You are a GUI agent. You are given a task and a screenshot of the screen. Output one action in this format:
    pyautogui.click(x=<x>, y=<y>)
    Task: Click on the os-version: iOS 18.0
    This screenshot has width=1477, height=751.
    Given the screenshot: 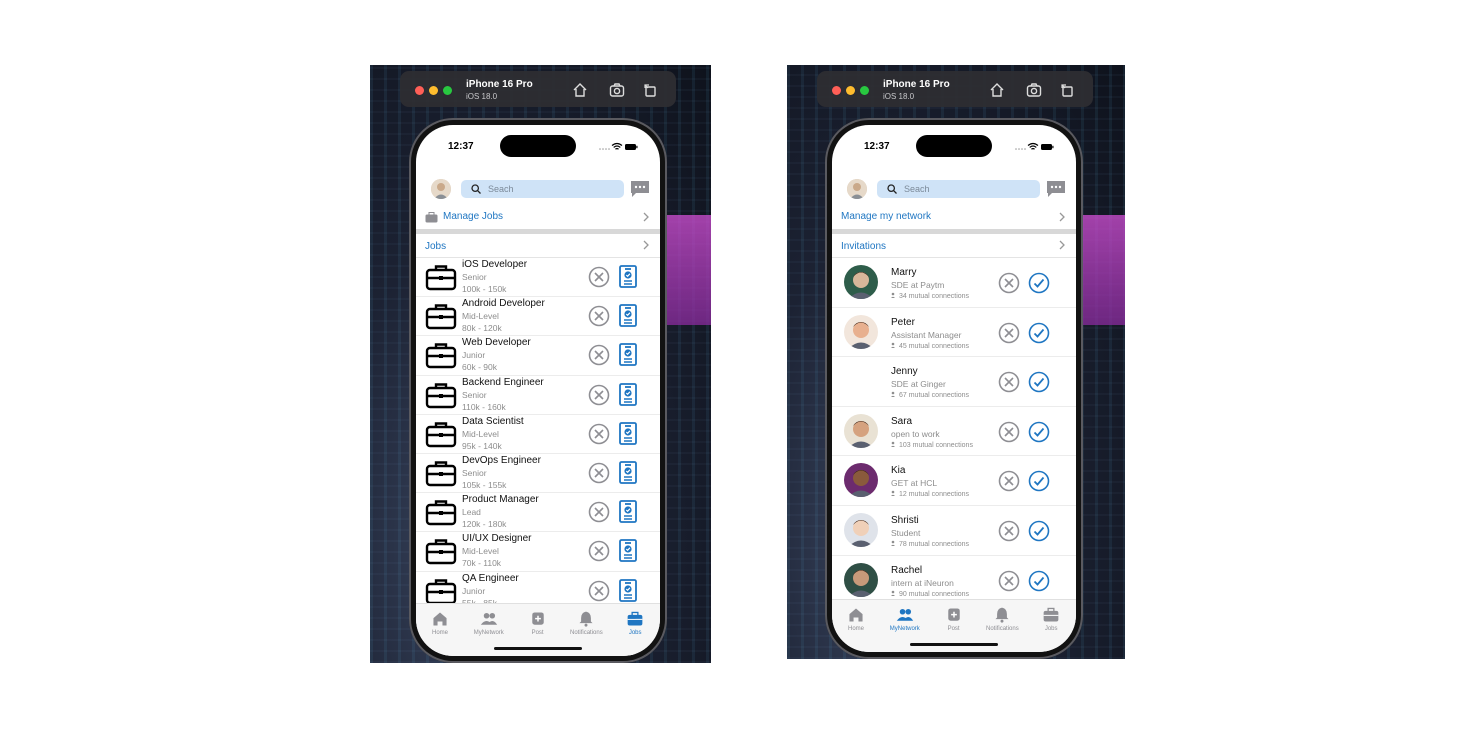 What is the action you would take?
    pyautogui.click(x=482, y=96)
    